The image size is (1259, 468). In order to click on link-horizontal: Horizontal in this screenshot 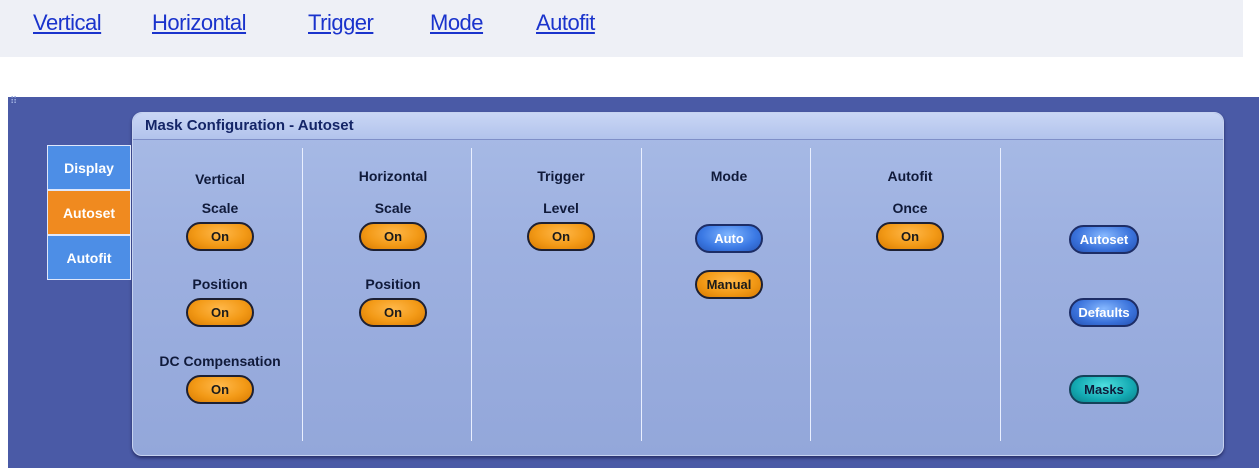, I will do `click(199, 23)`.